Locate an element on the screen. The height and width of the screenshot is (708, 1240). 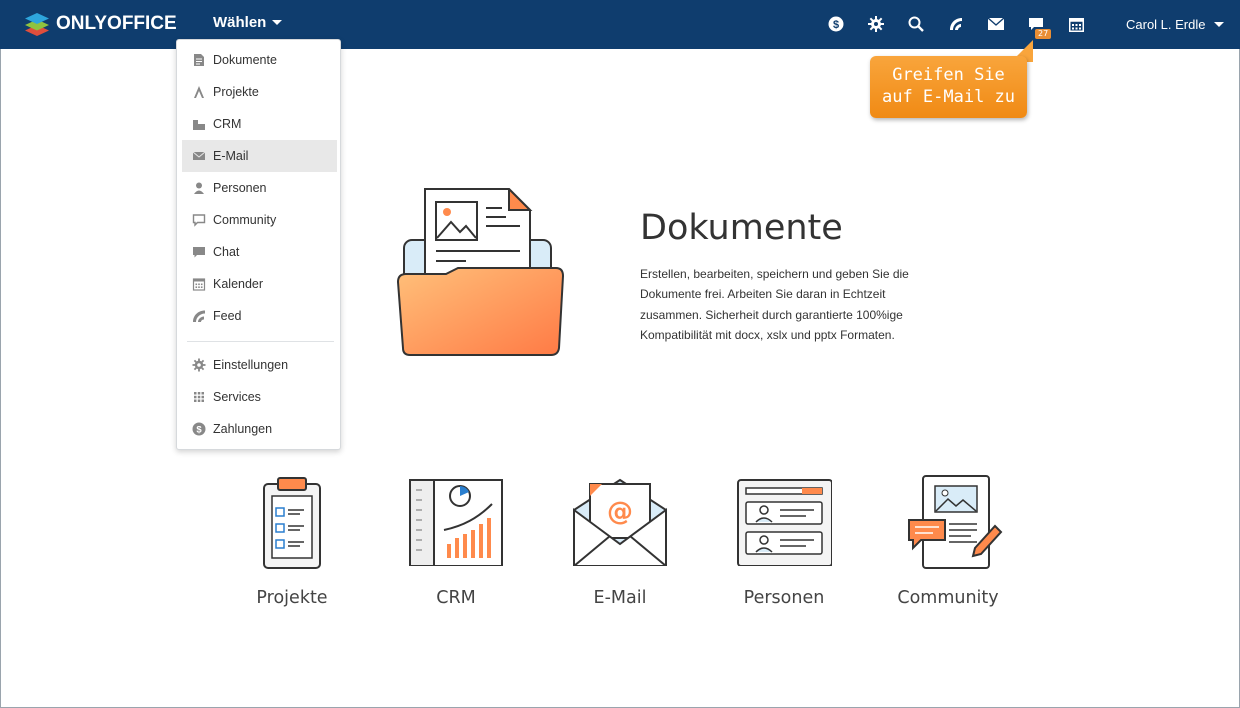
menu-item-label: Personen is located at coordinates (240, 188).